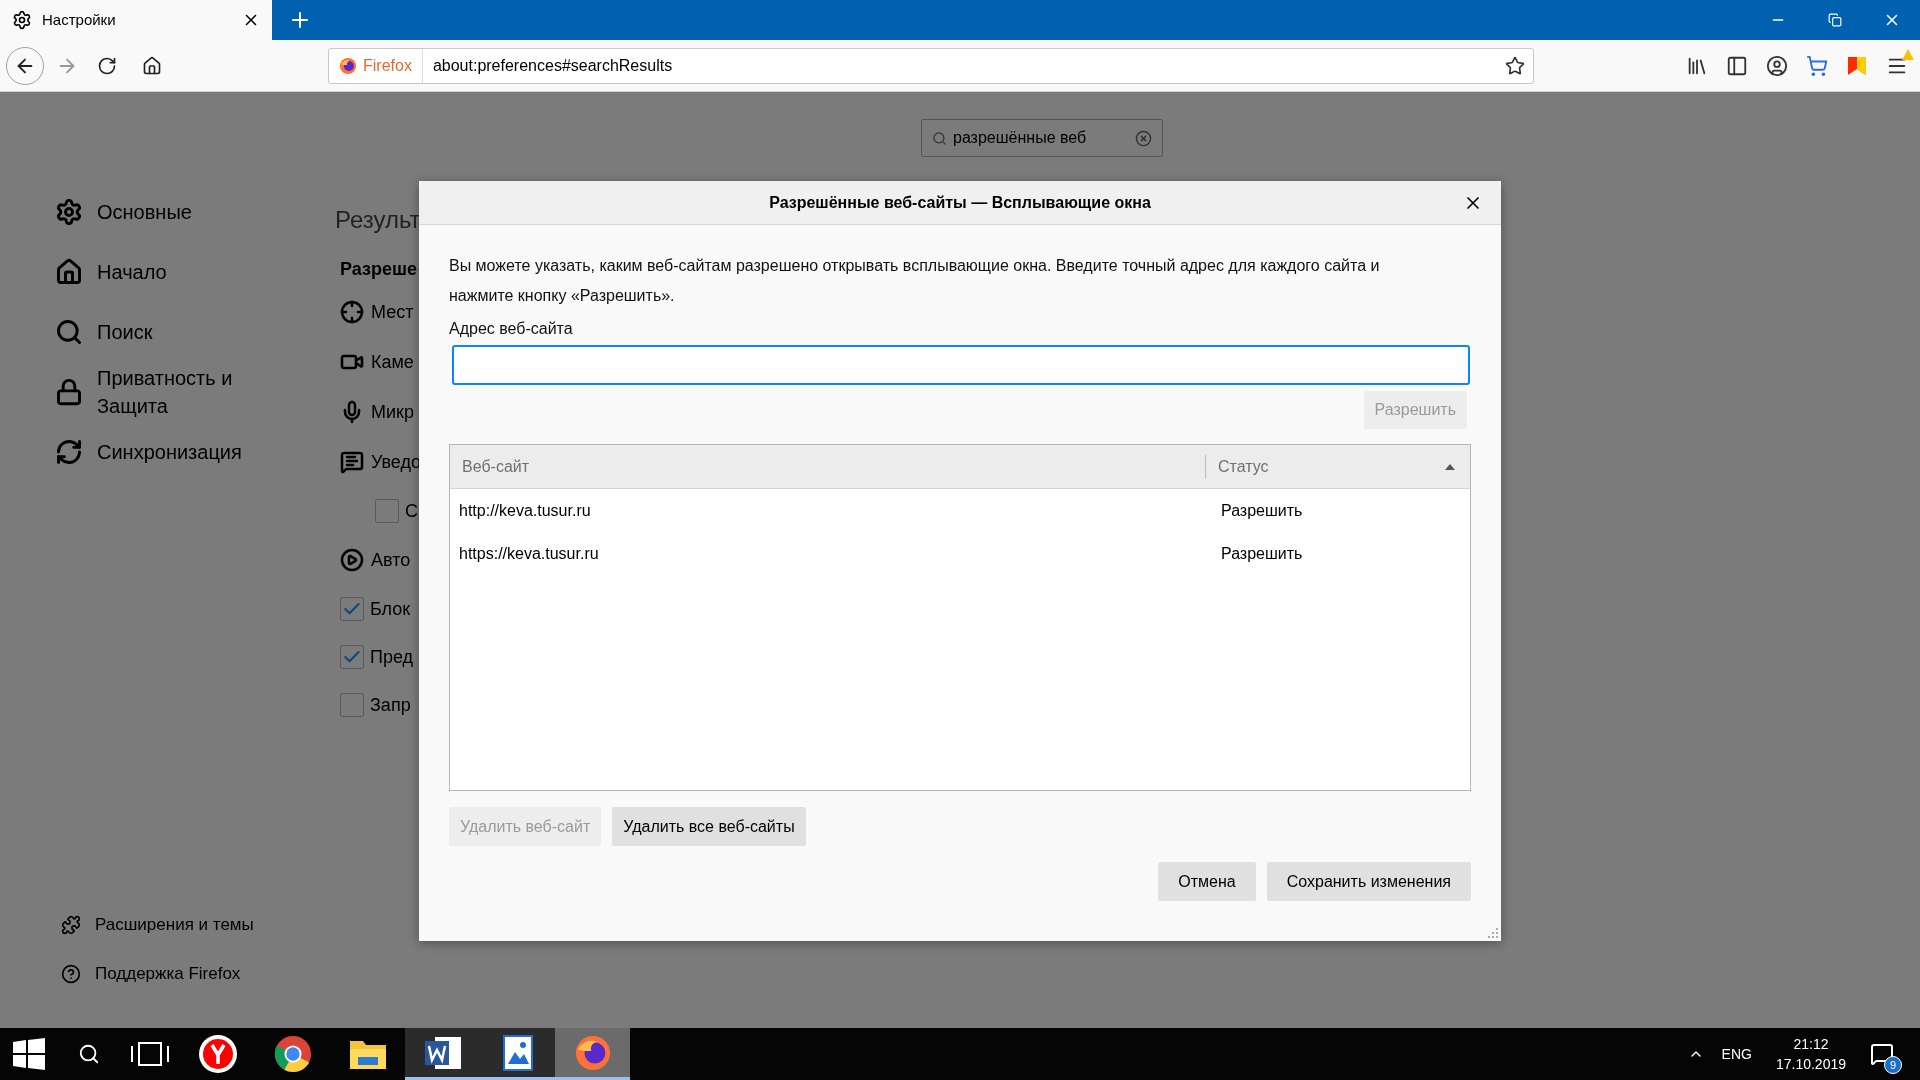 Image resolution: width=1920 pixels, height=1080 pixels. Describe the element at coordinates (168, 973) in the screenshot. I see `sidebar-link: Поддержка Firefox` at that location.